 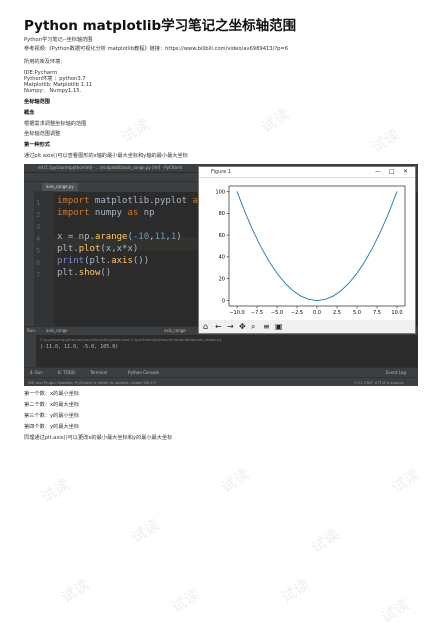 What do you see at coordinates (98, 372) in the screenshot?
I see `tool-tab-terminal: Terminal` at bounding box center [98, 372].